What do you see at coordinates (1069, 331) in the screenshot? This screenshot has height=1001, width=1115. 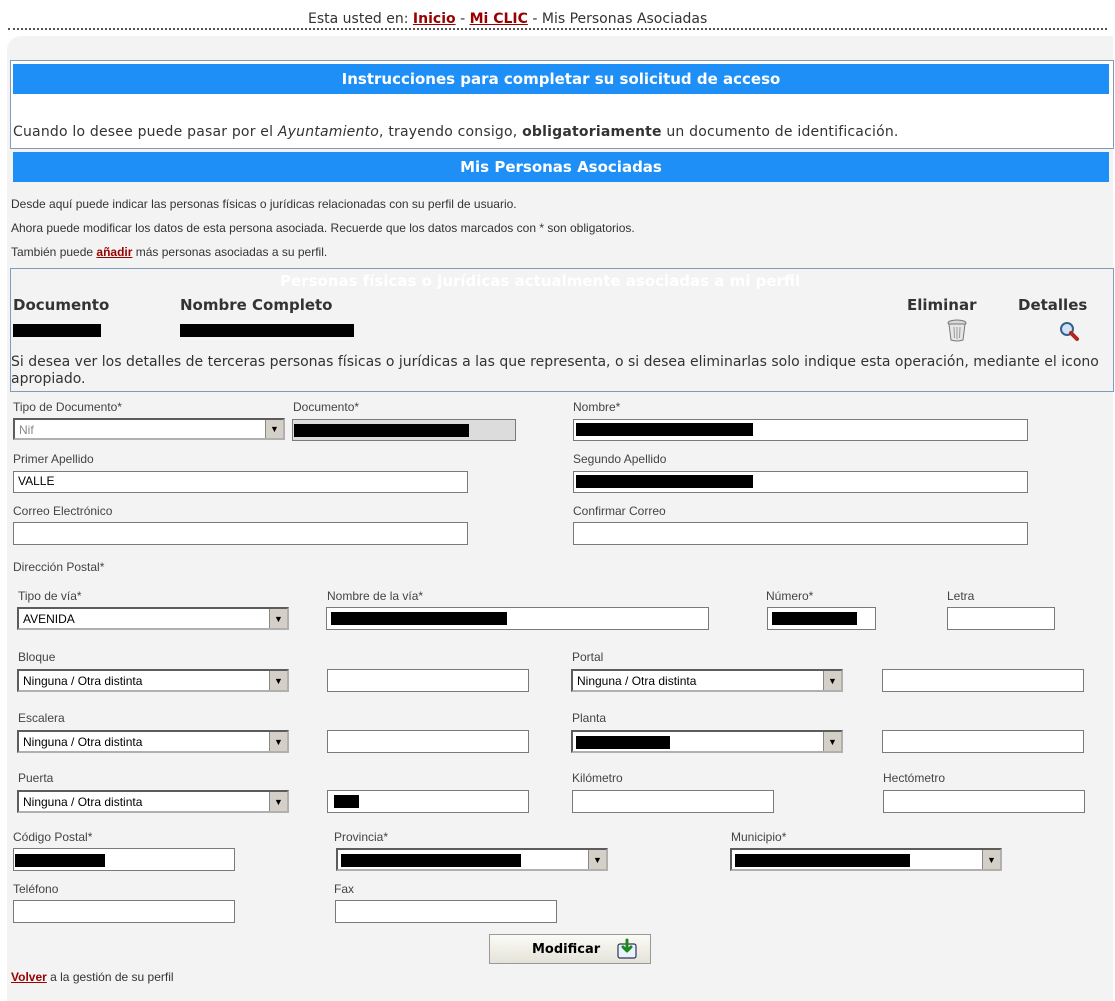 I see `magnifier-icon` at bounding box center [1069, 331].